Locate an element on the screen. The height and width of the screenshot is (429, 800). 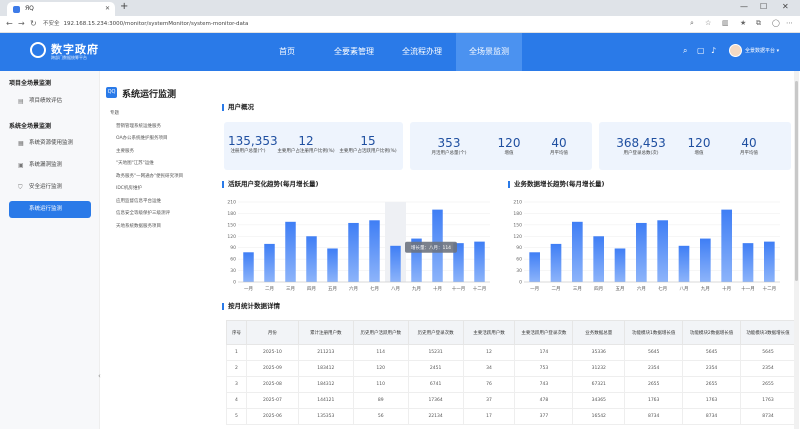
column-header: 历史用户活跃用户数 is located at coordinates (380, 332).